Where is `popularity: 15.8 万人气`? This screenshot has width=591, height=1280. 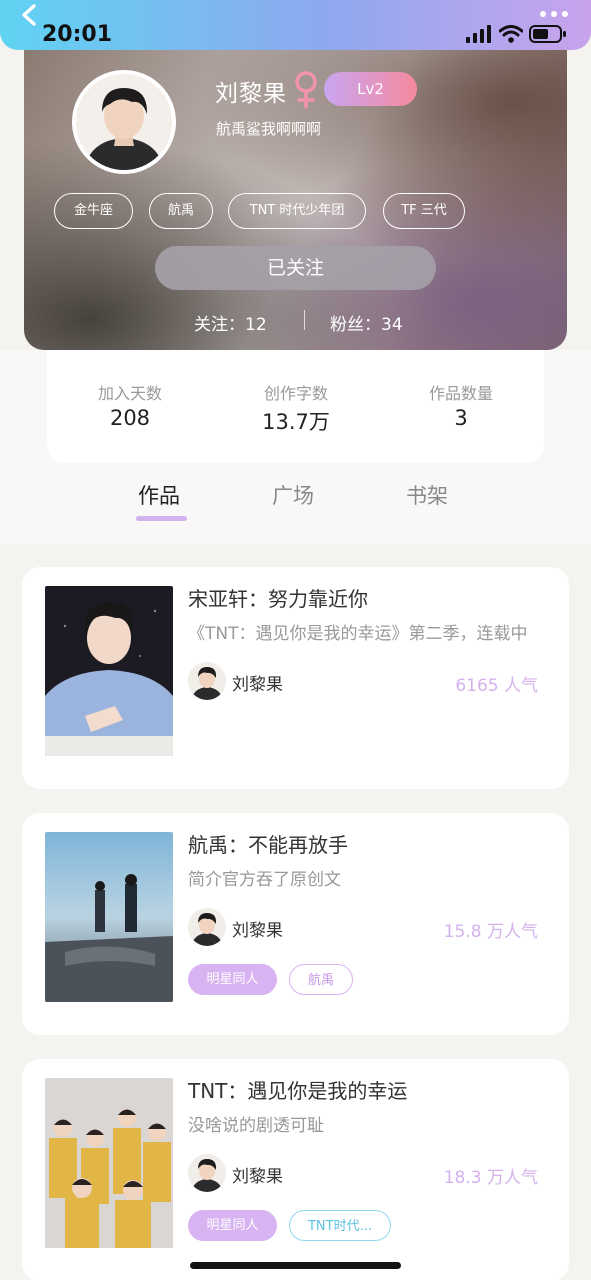 popularity: 15.8 万人气 is located at coordinates (490, 932).